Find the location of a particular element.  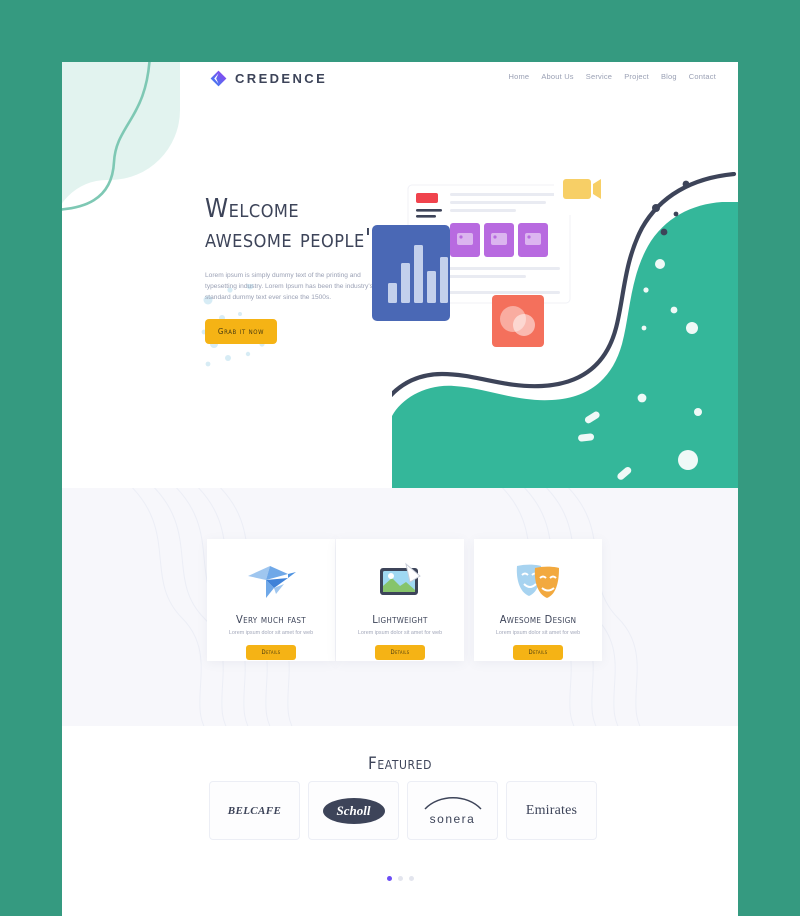

brand-logo: CREDENCE is located at coordinates (268, 78).